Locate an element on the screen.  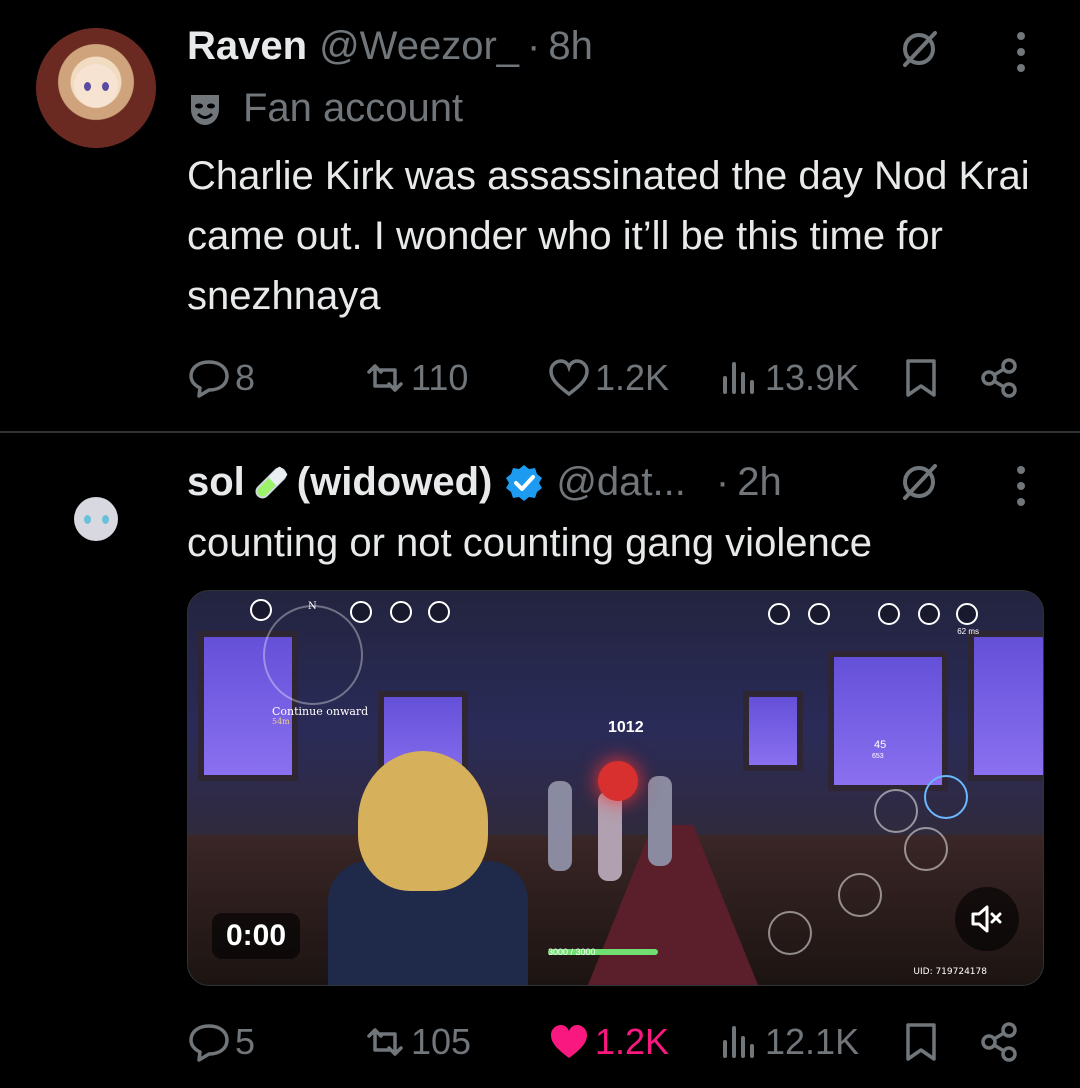
repost-button: 105 is located at coordinates (417, 1042).